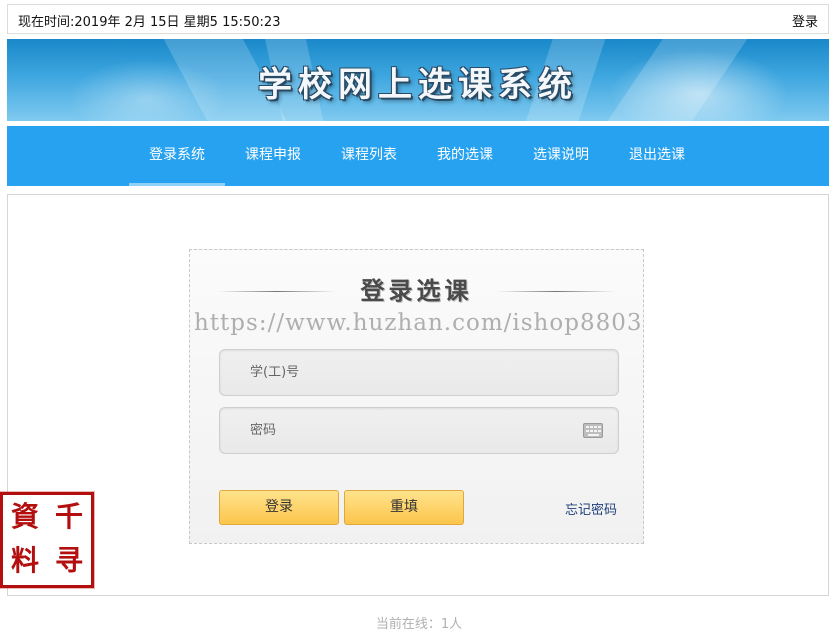  I want to click on login-heading: 登录选课, so click(416, 291).